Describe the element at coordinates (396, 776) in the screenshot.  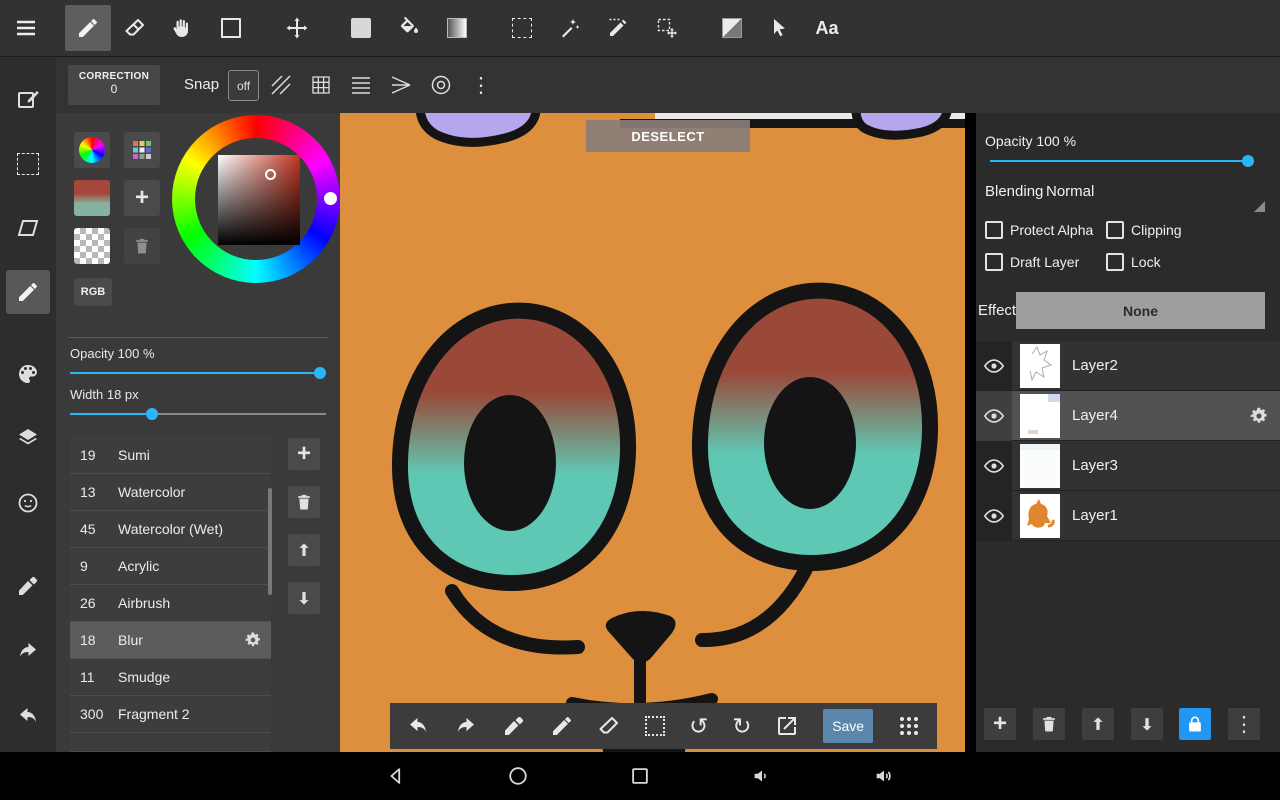
I see `back-button` at that location.